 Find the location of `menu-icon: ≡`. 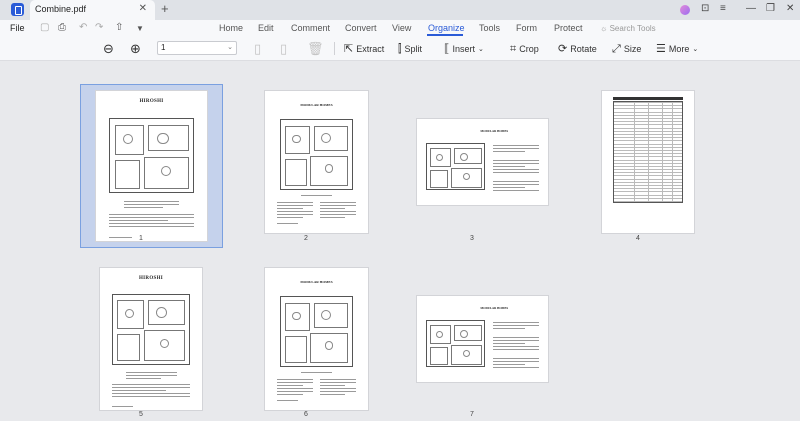

menu-icon: ≡ is located at coordinates (723, 9).